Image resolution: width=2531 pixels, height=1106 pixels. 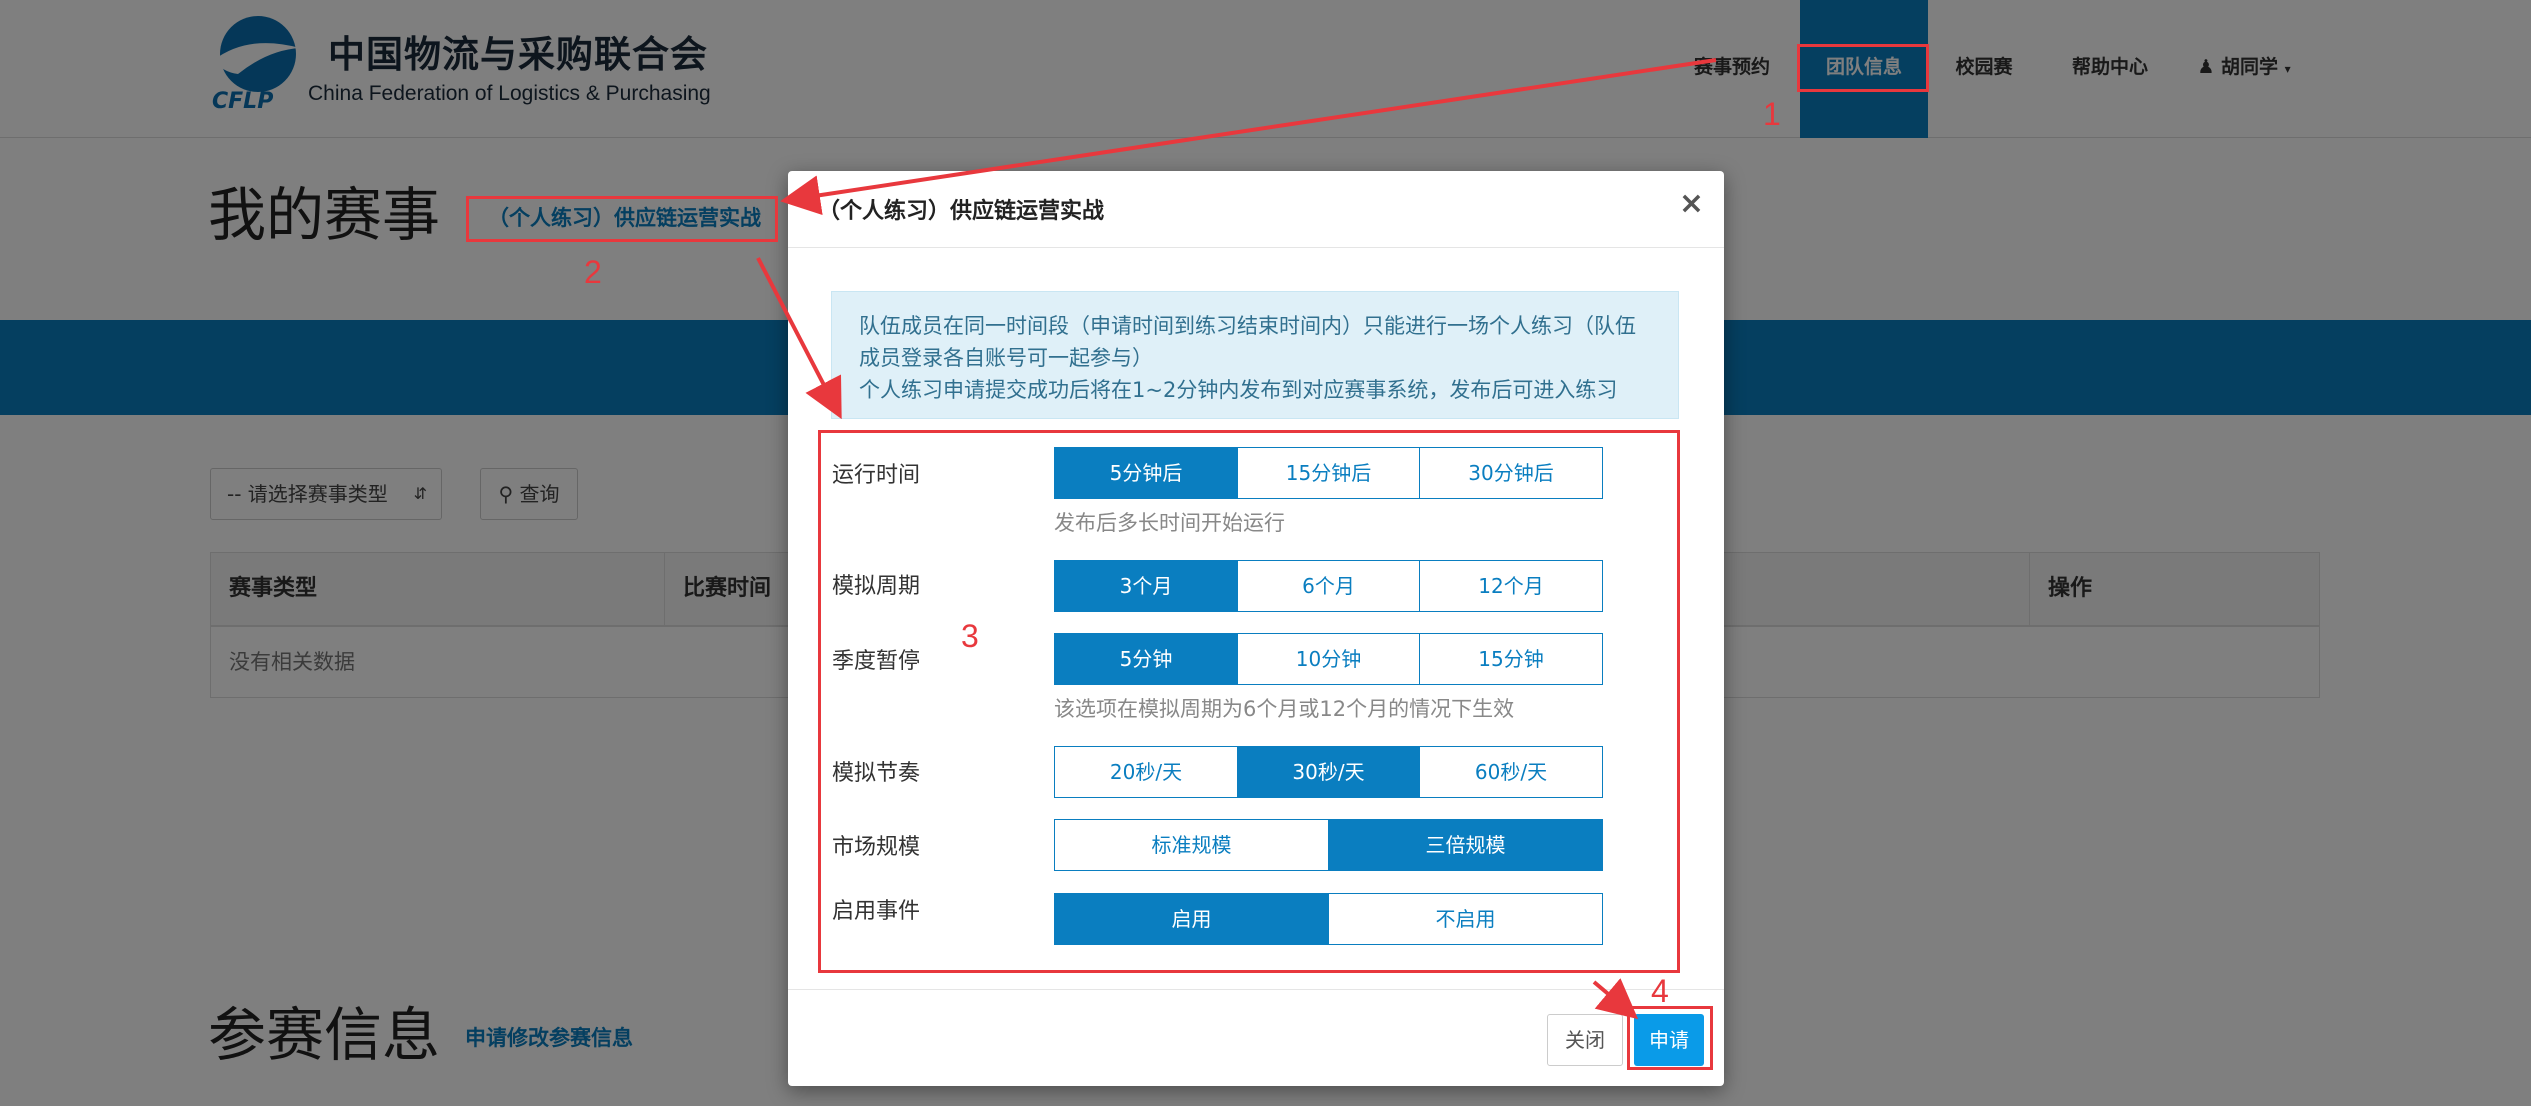 I want to click on modal-header: （个人练习）供应链运营实战 ×, so click(x=1256, y=209).